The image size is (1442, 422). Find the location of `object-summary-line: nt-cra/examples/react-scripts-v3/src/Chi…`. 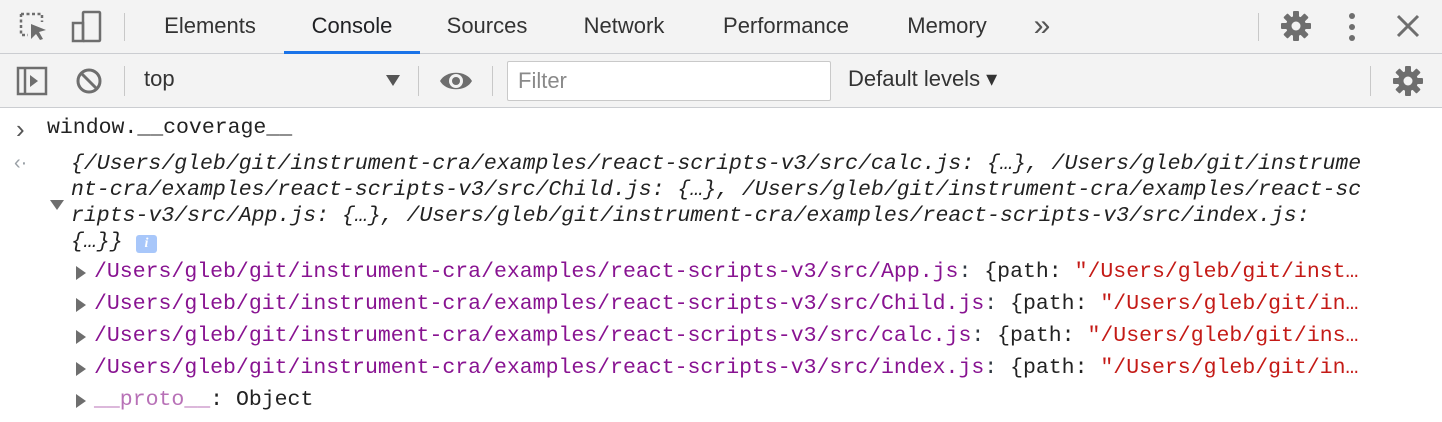

object-summary-line: nt-cra/examples/react-scripts-v3/src/Chi… is located at coordinates (716, 190).